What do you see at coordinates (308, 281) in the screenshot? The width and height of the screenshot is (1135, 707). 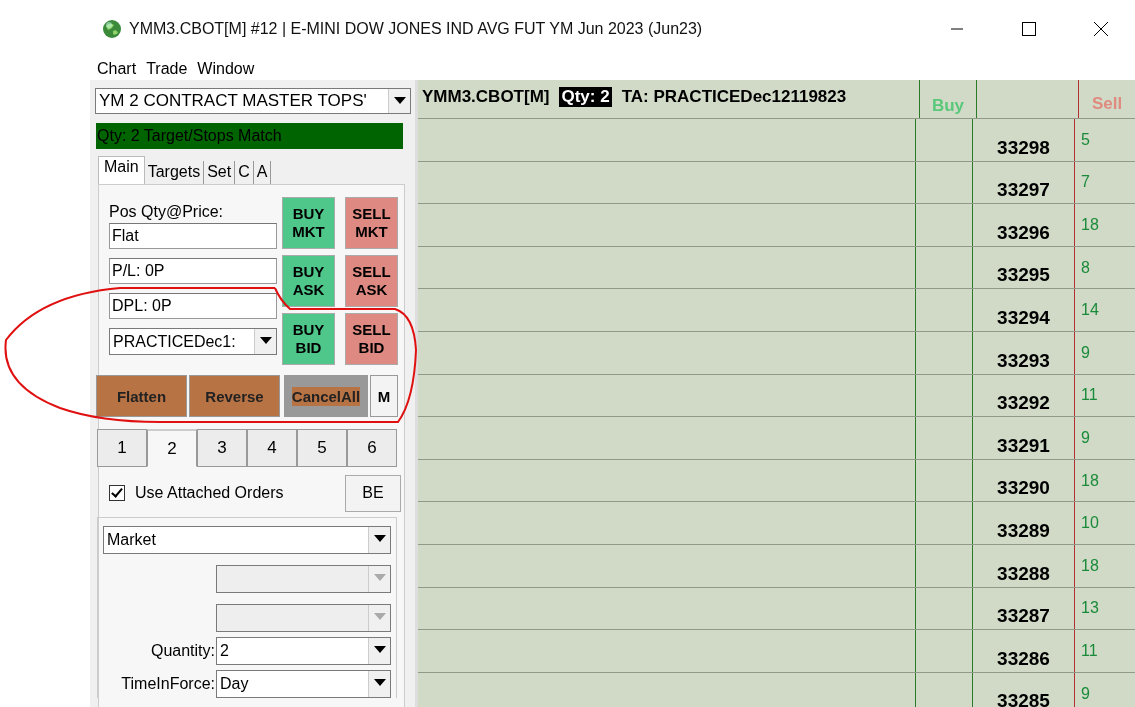 I see `order-button: BUY ASK` at bounding box center [308, 281].